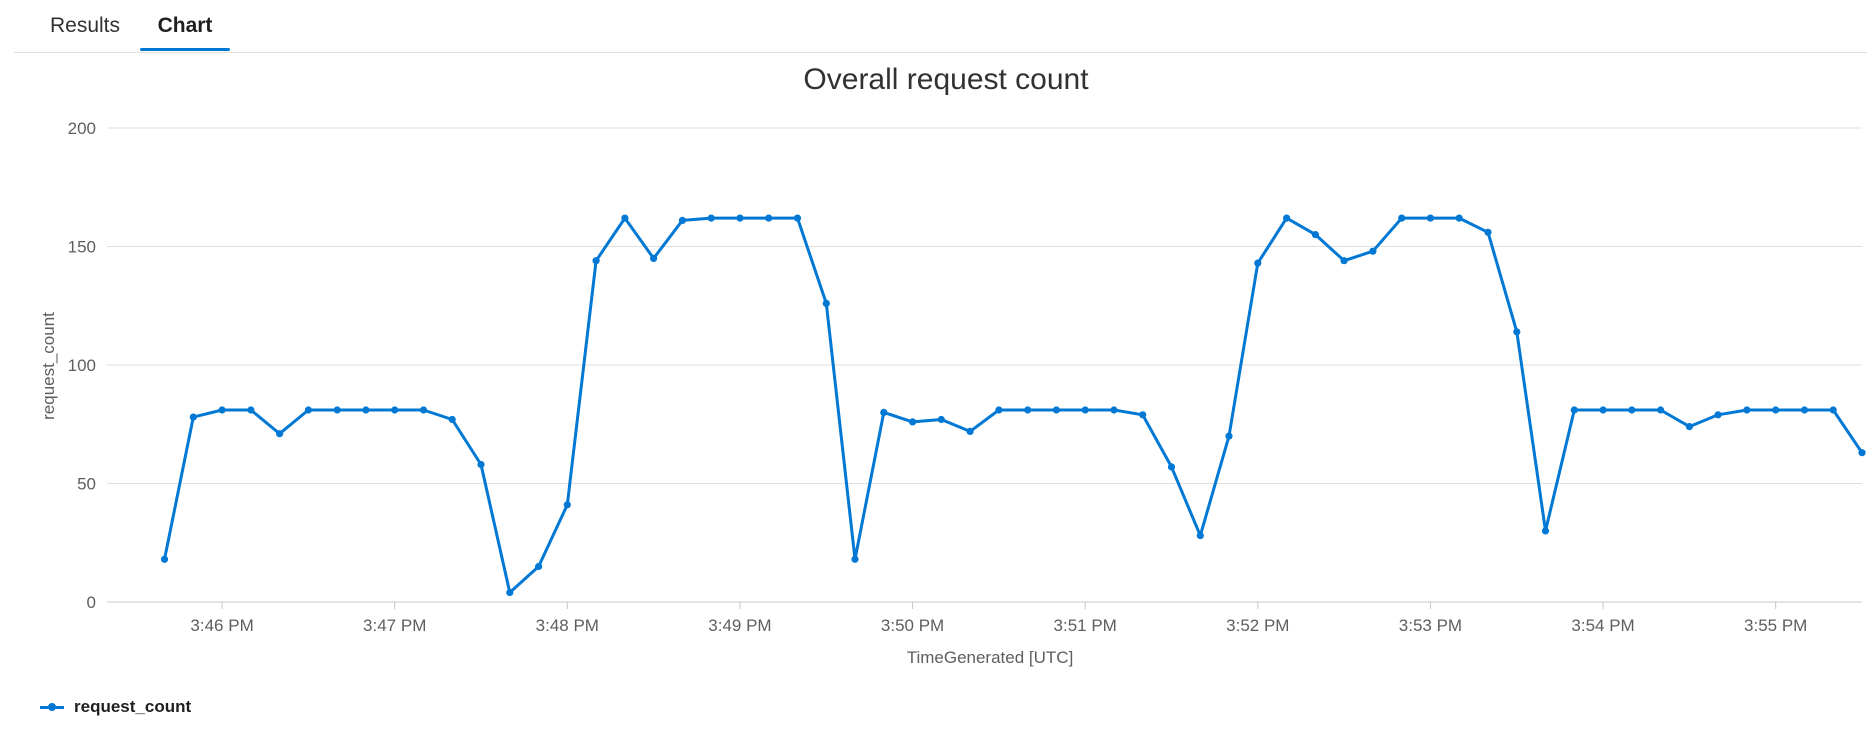  Describe the element at coordinates (133, 706) in the screenshot. I see `legend-label: request_count` at that location.